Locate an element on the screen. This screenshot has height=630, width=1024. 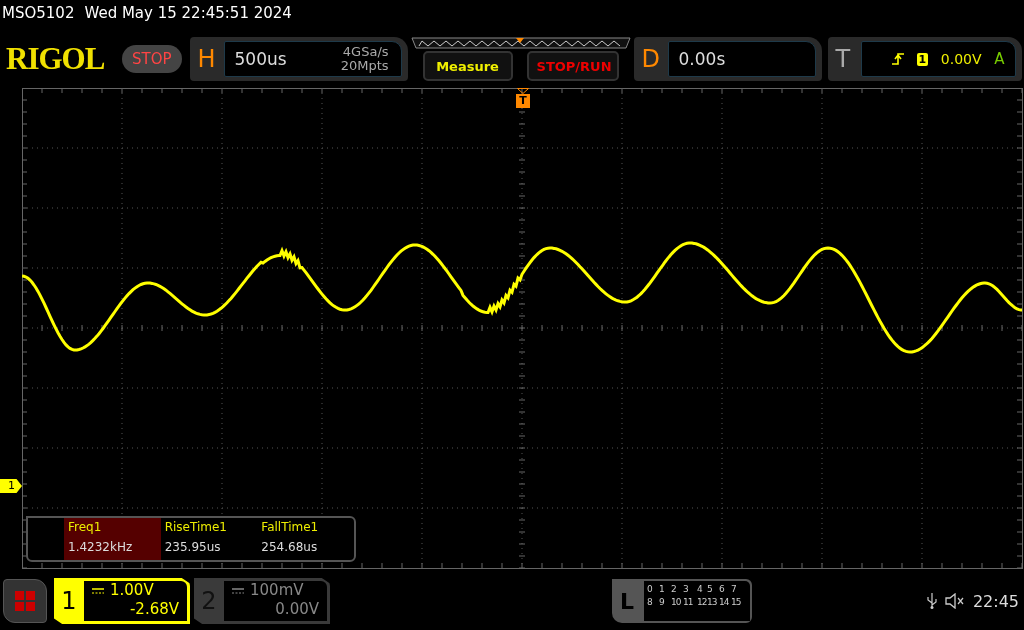
logic-channel-number: 7 is located at coordinates (734, 589).